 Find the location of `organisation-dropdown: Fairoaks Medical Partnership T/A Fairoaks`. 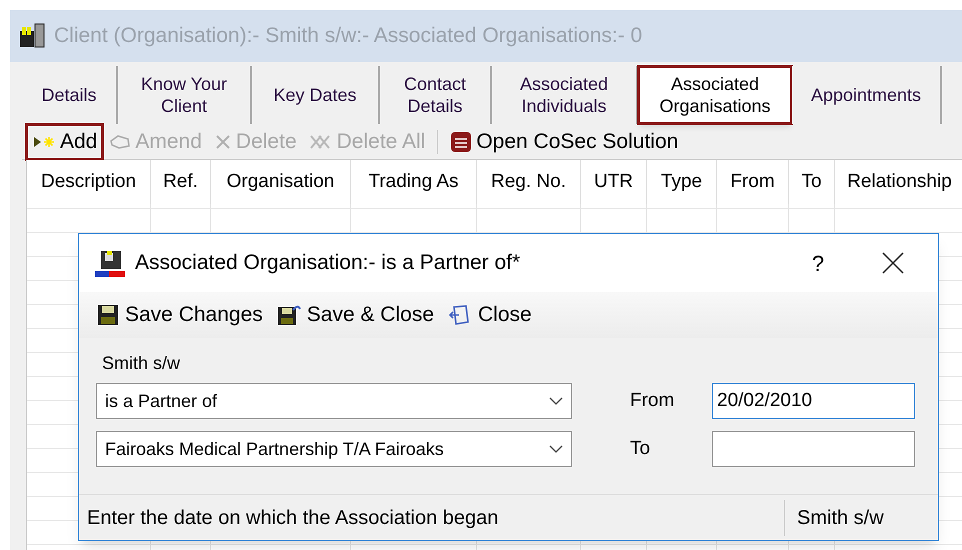

organisation-dropdown: Fairoaks Medical Partnership T/A Fairoaks is located at coordinates (334, 449).